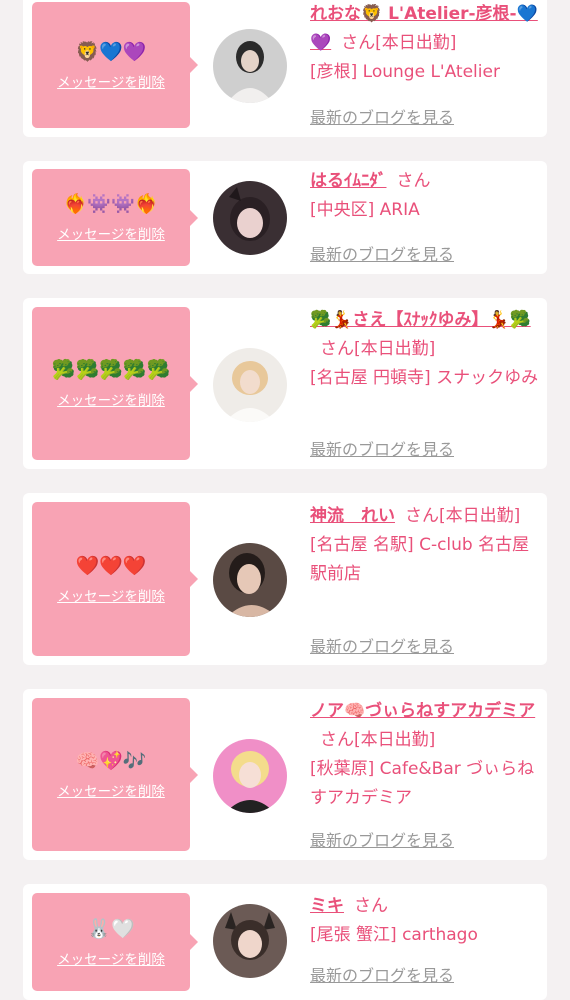 The height and width of the screenshot is (1000, 570). Describe the element at coordinates (111, 204) in the screenshot. I see `message-emoji: ❤️‍🔥👾👾❤️‍🔥` at that location.